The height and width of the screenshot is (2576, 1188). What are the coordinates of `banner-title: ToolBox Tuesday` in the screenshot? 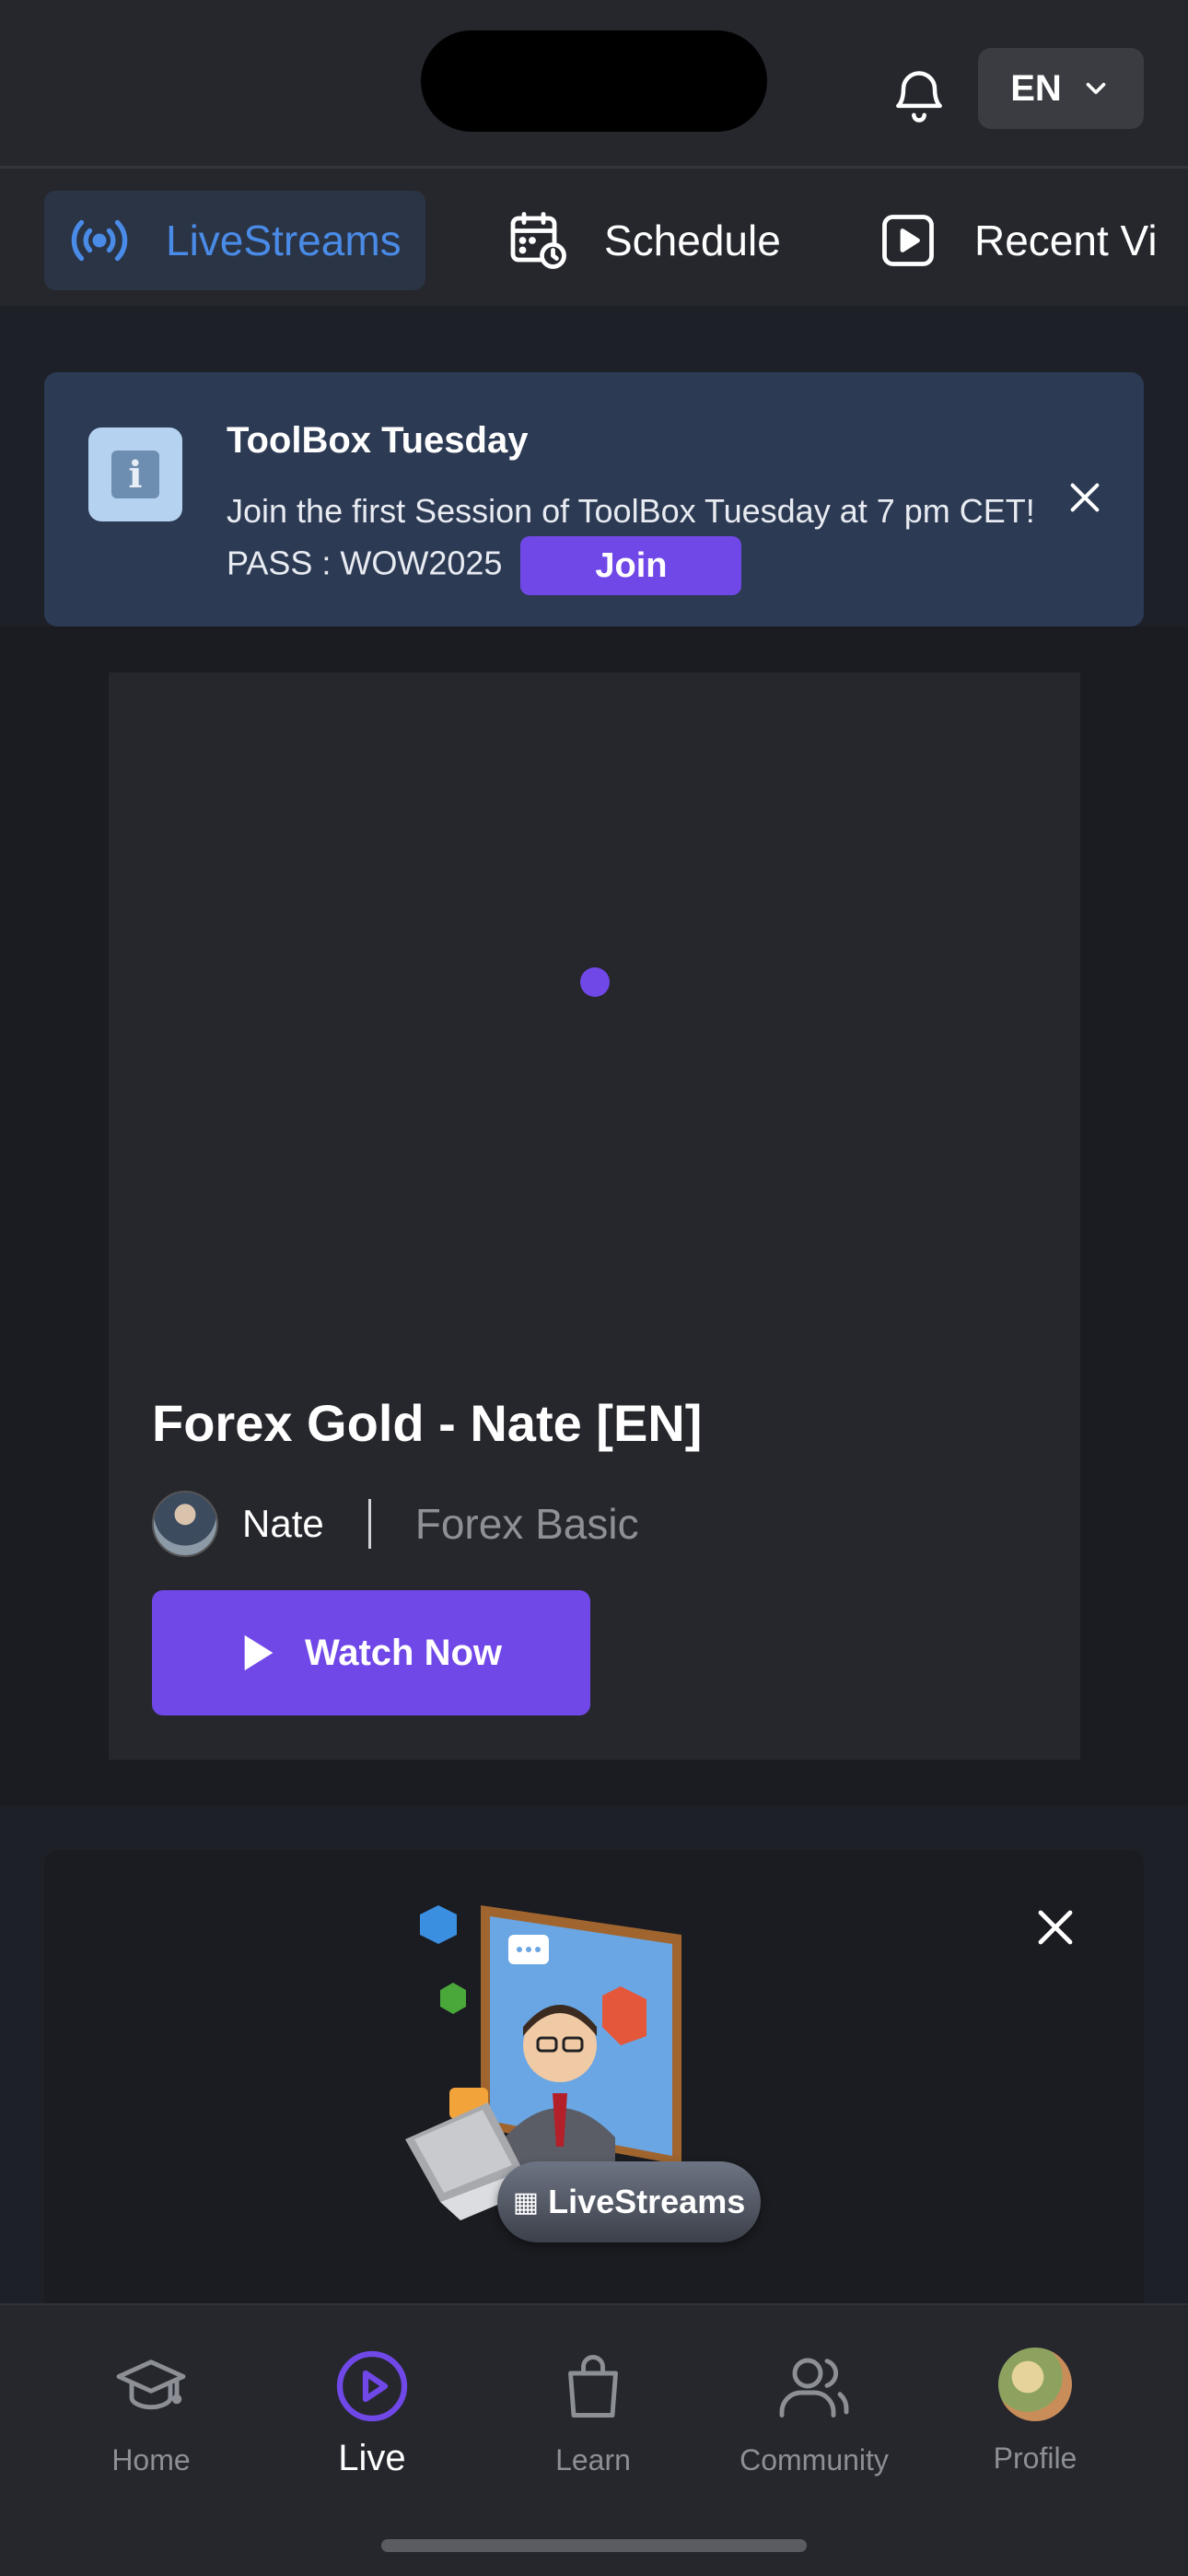 It's located at (378, 440).